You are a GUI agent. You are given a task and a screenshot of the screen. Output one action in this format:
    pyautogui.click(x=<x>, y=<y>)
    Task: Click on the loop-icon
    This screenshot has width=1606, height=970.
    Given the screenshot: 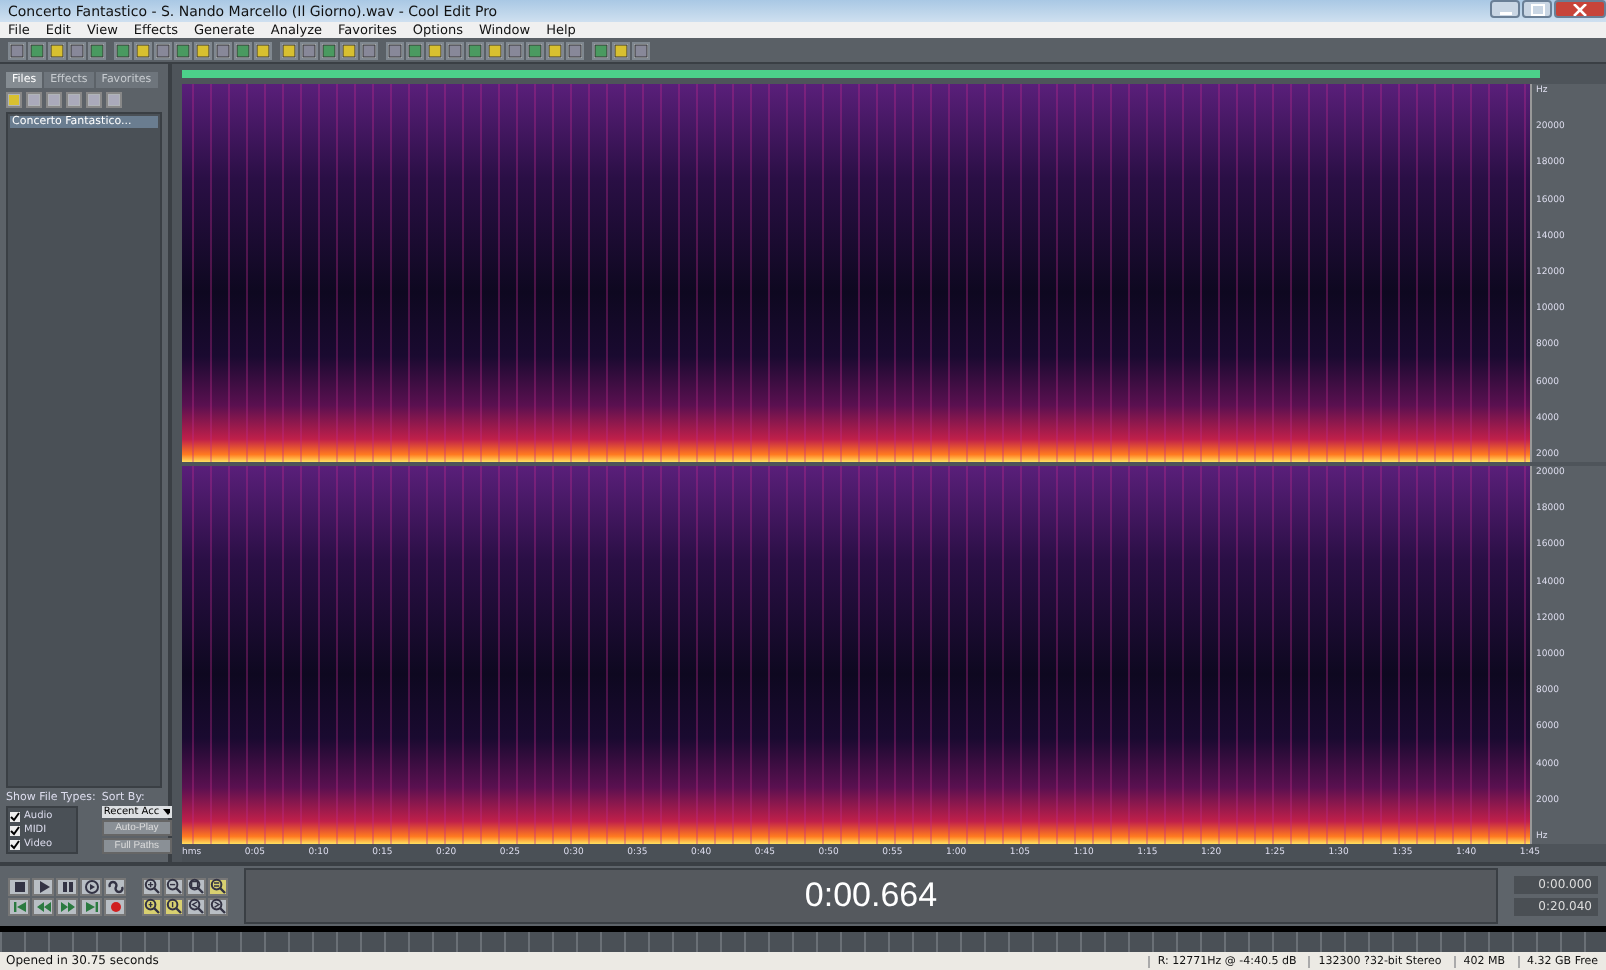 What is the action you would take?
    pyautogui.click(x=115, y=886)
    